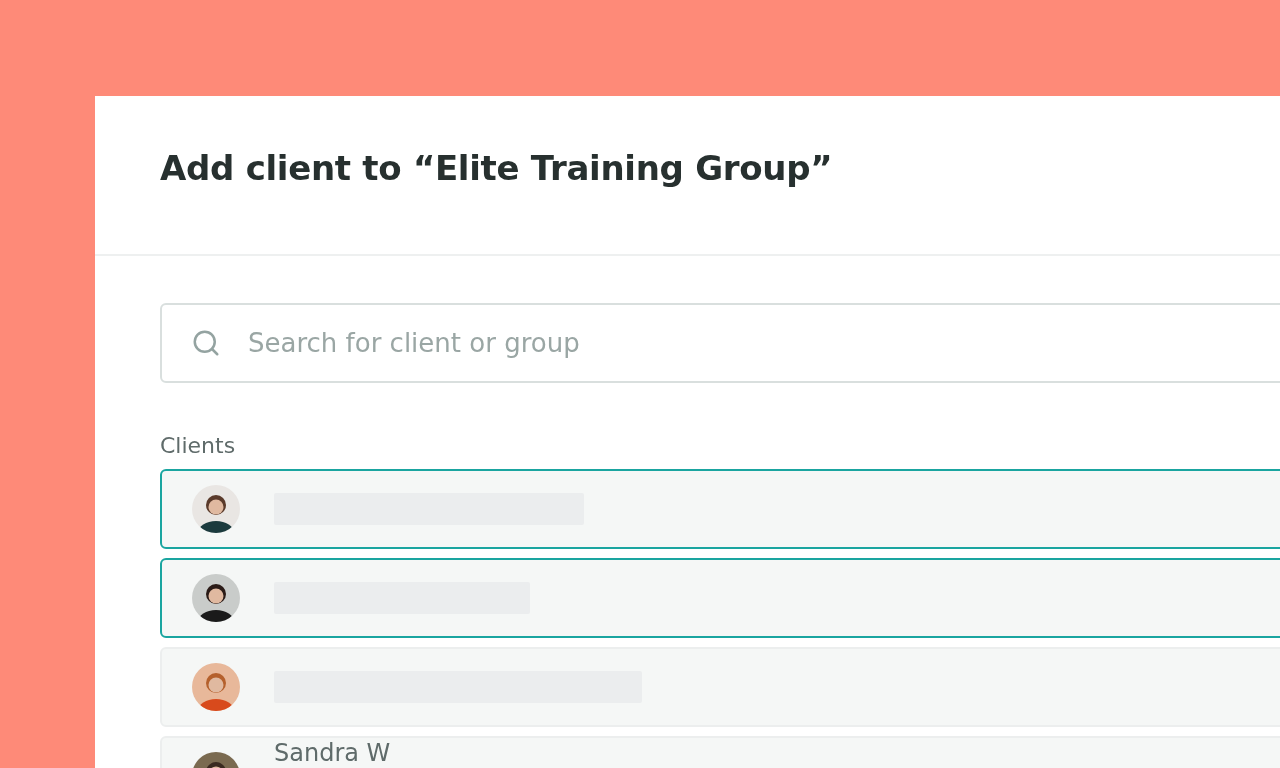 The image size is (1280, 768). Describe the element at coordinates (497, 168) in the screenshot. I see `dialog-title: Add client to “Elite Training Group”` at that location.